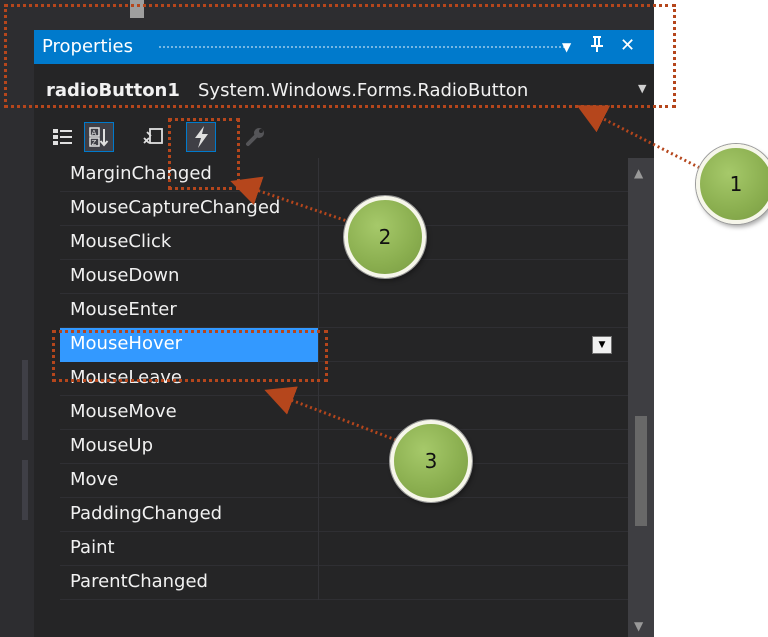 Image resolution: width=768 pixels, height=637 pixels. Describe the element at coordinates (385, 237) in the screenshot. I see `callout-2: 2` at that location.